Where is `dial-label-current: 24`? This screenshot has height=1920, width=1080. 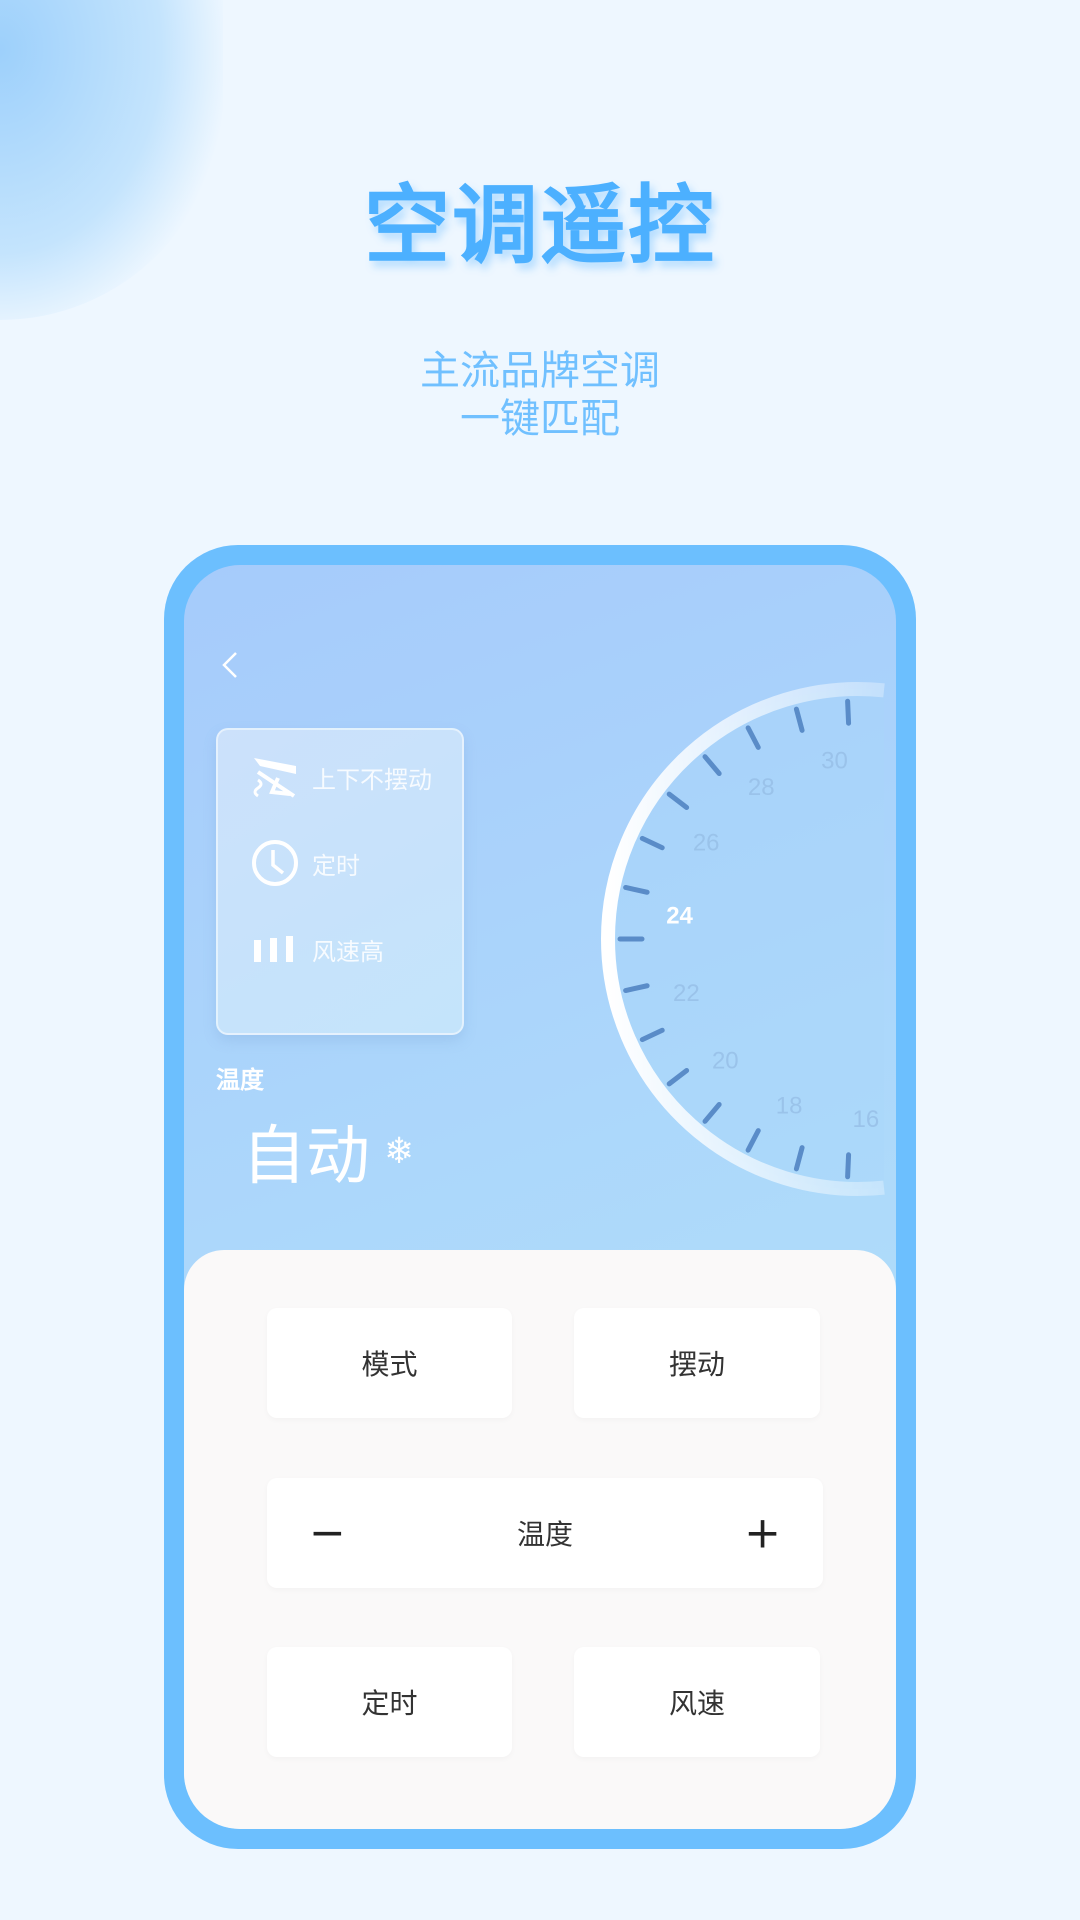
dial-label-current: 24 is located at coordinates (679, 916).